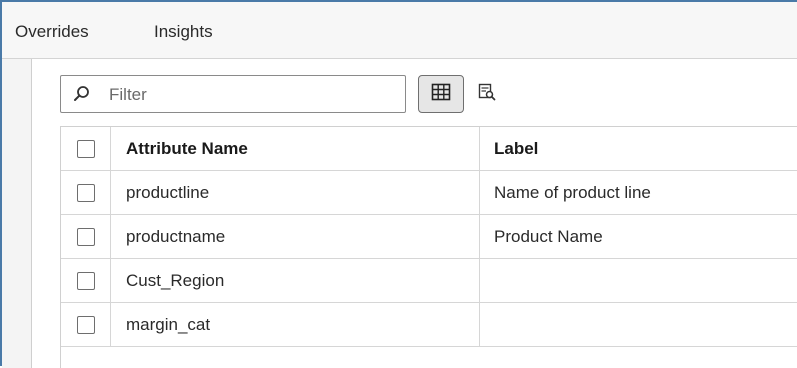 This screenshot has height=368, width=797. I want to click on detail-view-icon, so click(487, 94).